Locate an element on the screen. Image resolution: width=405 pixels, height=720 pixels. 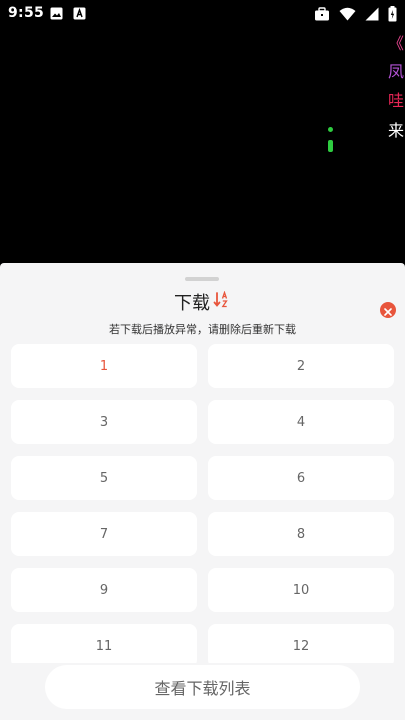
status-left-icons is located at coordinates (68, 13).